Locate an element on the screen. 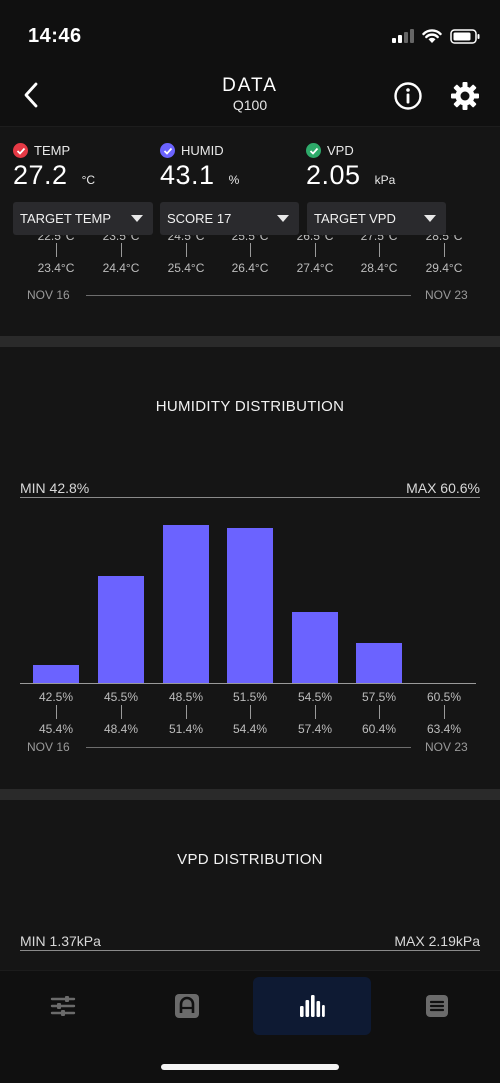 The width and height of the screenshot is (500, 1083). target-temp-dropdown: TARGET TEMP is located at coordinates (83, 218).